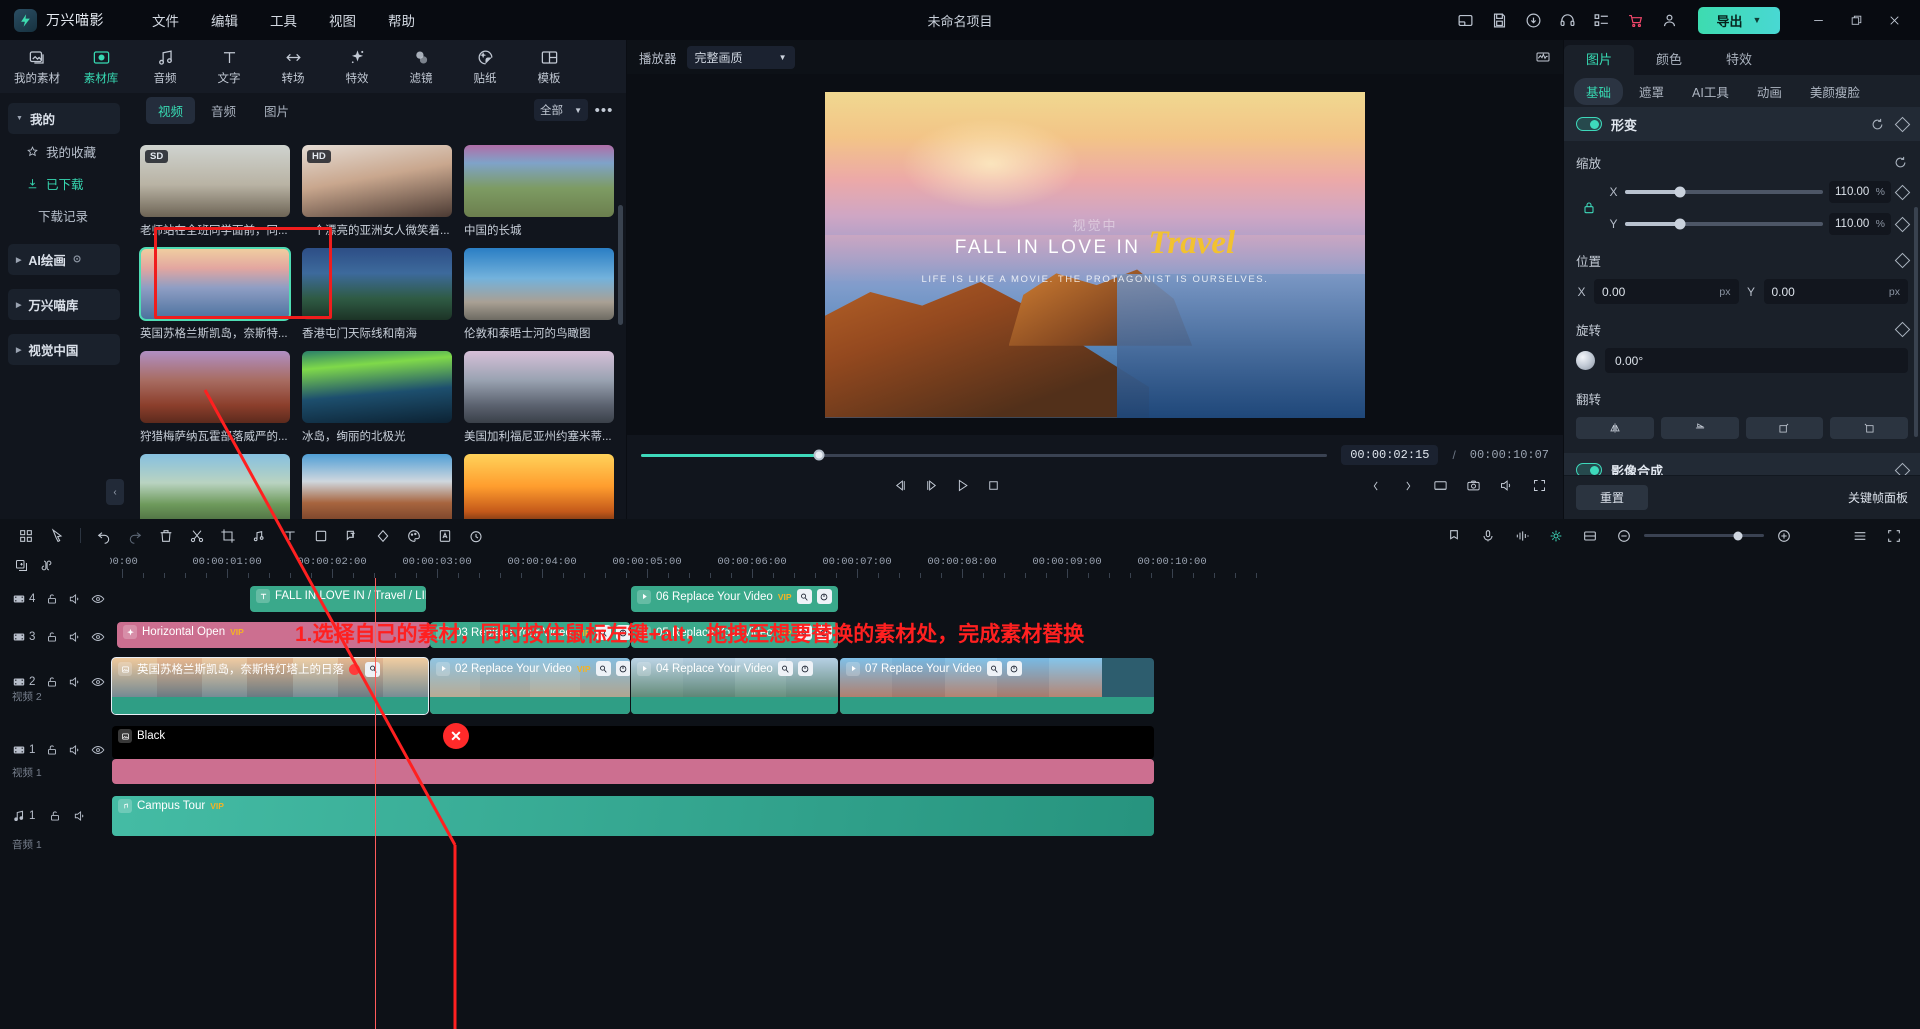 This screenshot has height=1029, width=1920. I want to click on scale-y-slider, so click(1724, 224).